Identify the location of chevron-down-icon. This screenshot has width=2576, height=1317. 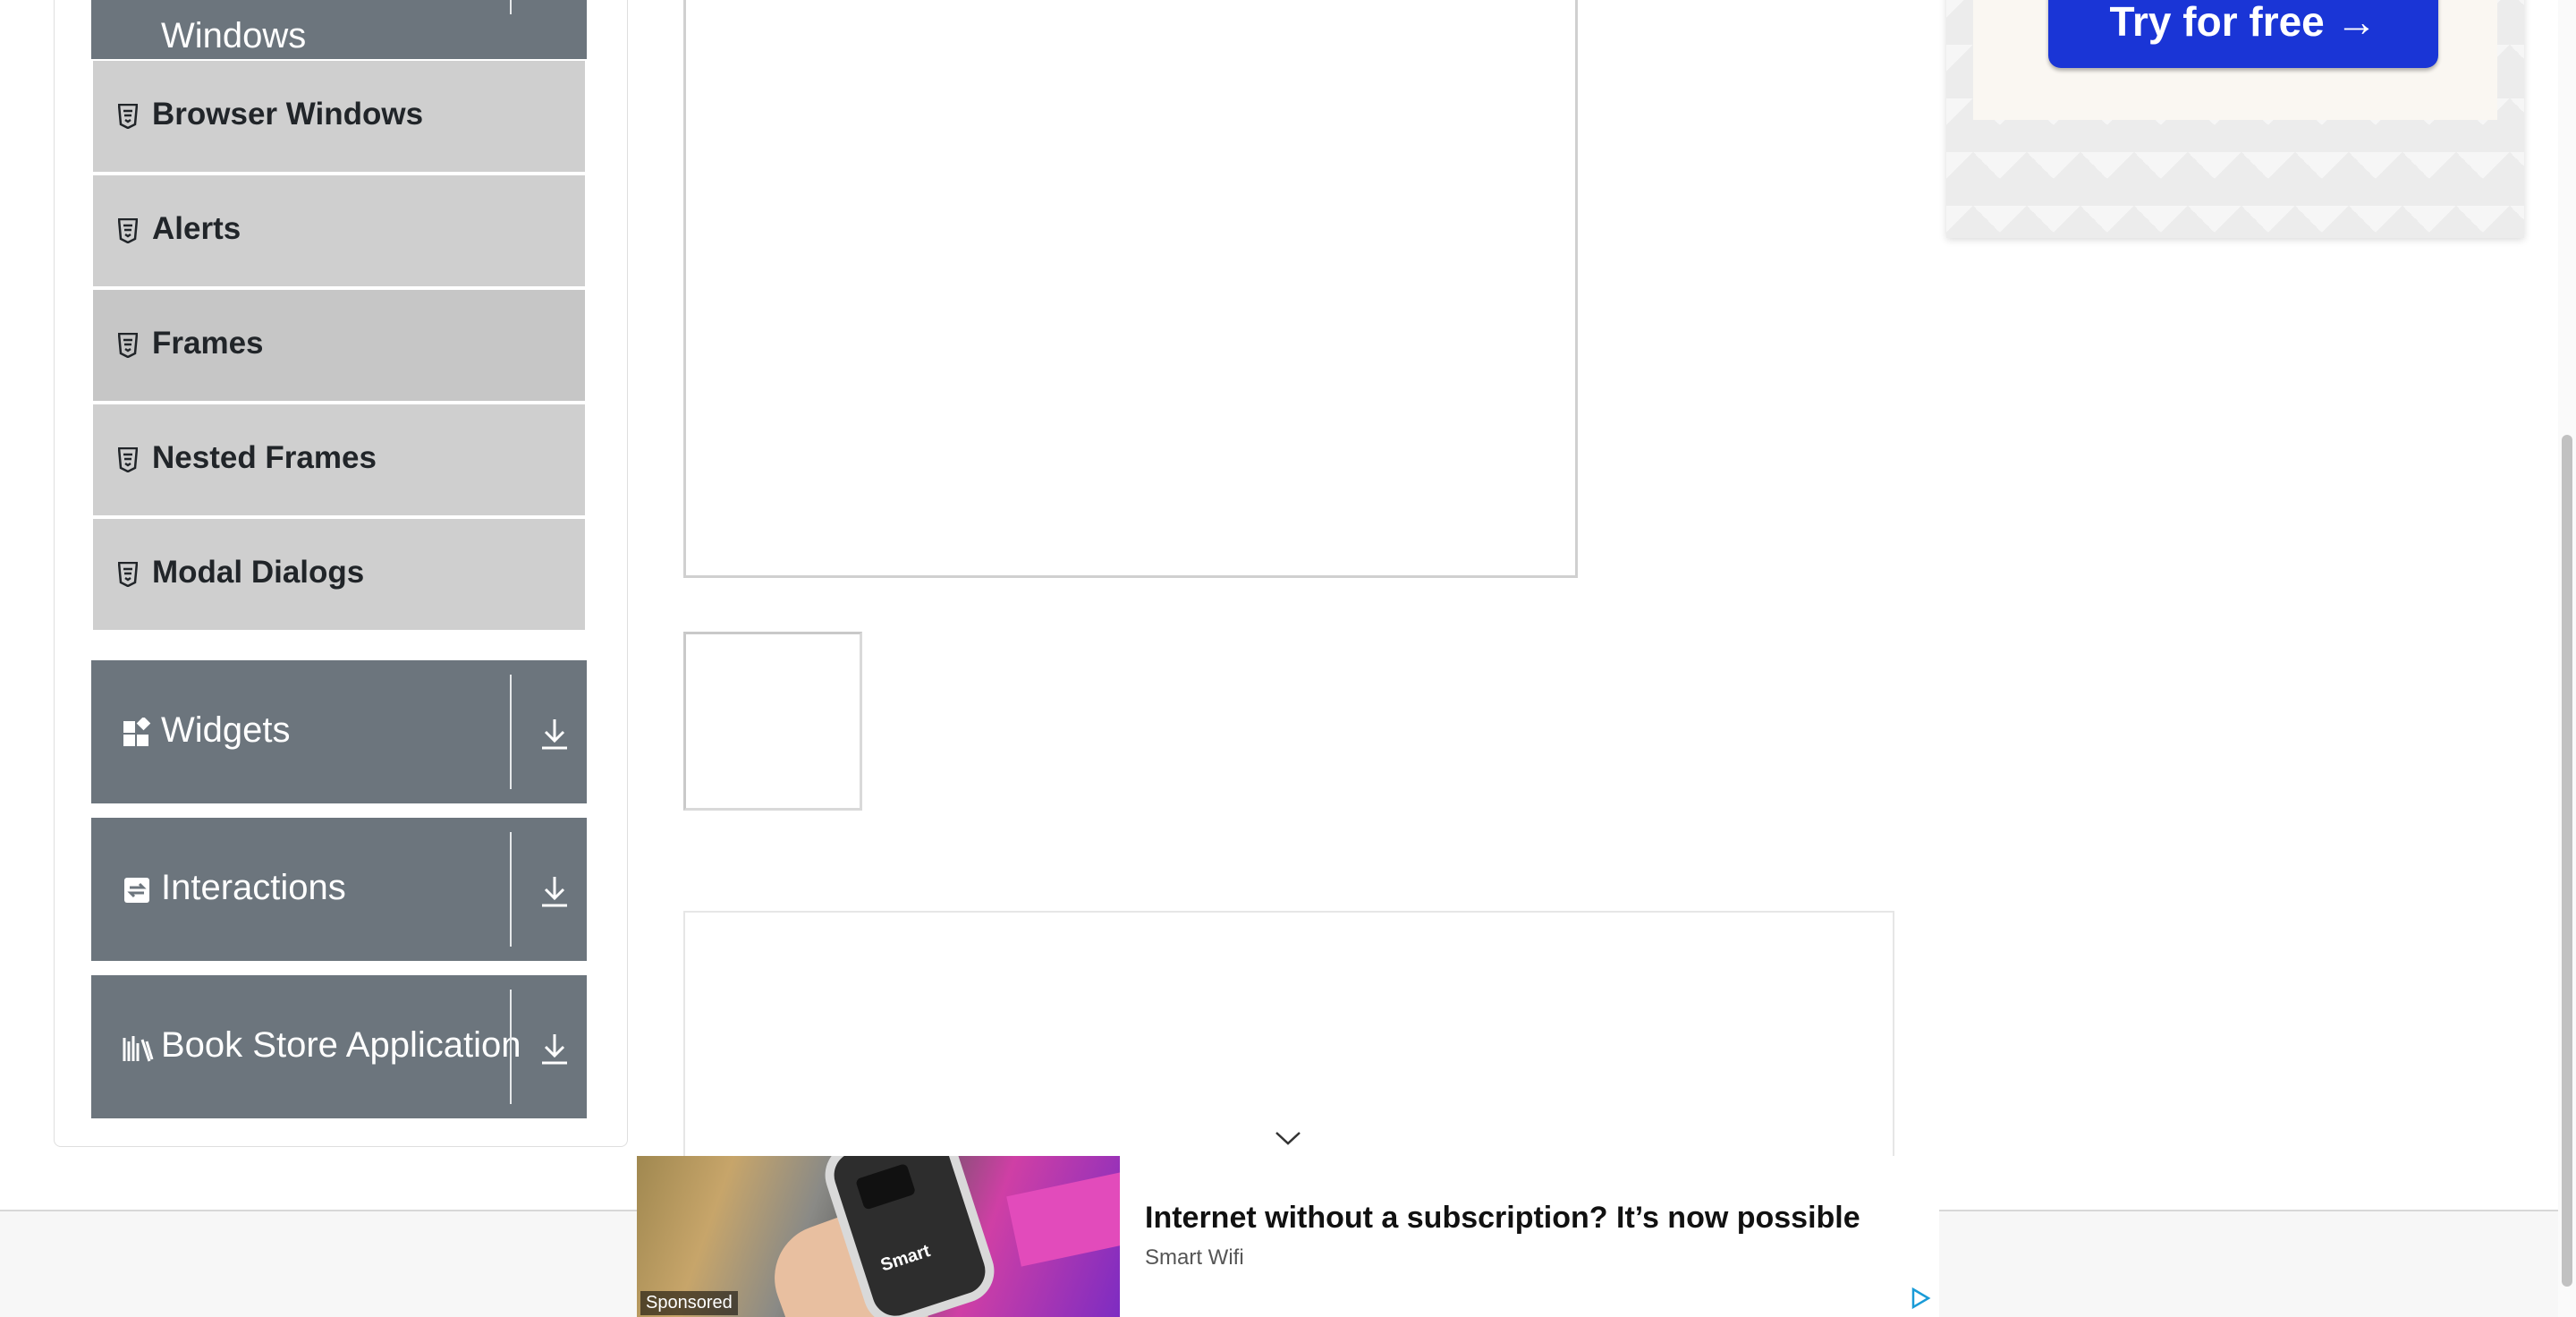
(1288, 1138).